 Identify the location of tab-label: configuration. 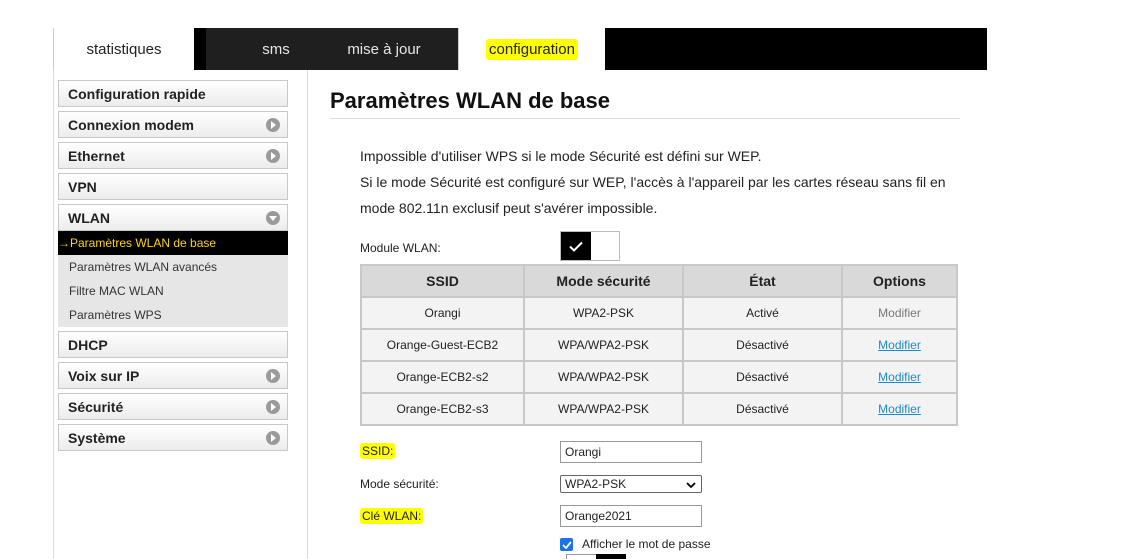
(532, 49).